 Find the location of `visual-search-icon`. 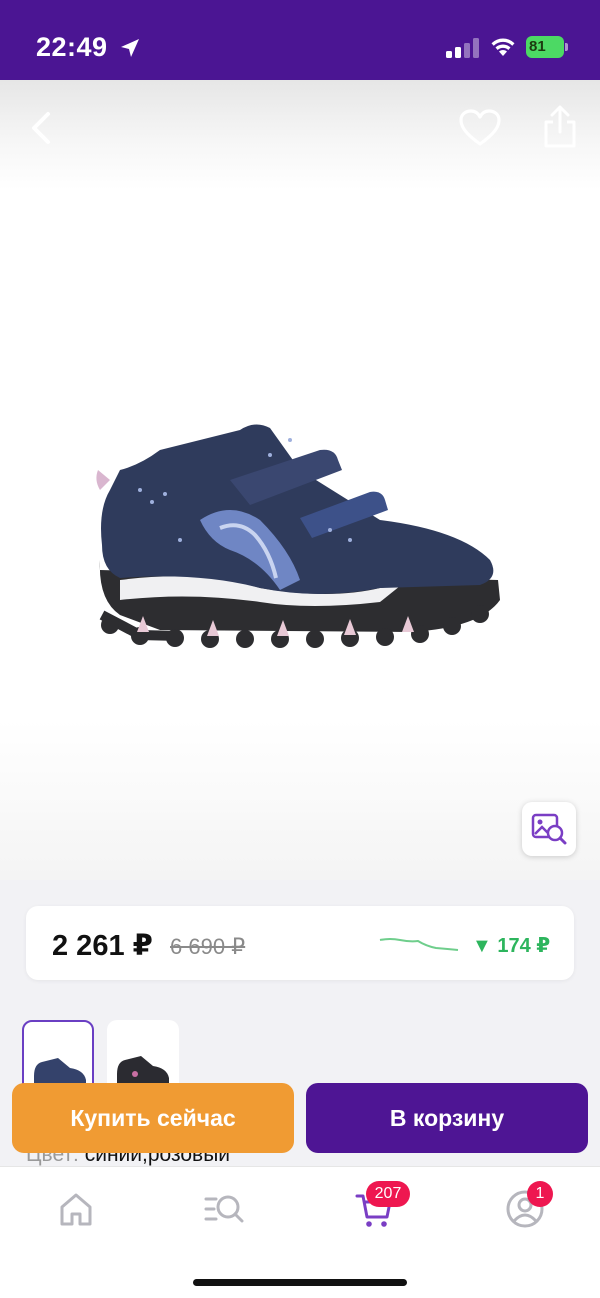

visual-search-icon is located at coordinates (549, 829).